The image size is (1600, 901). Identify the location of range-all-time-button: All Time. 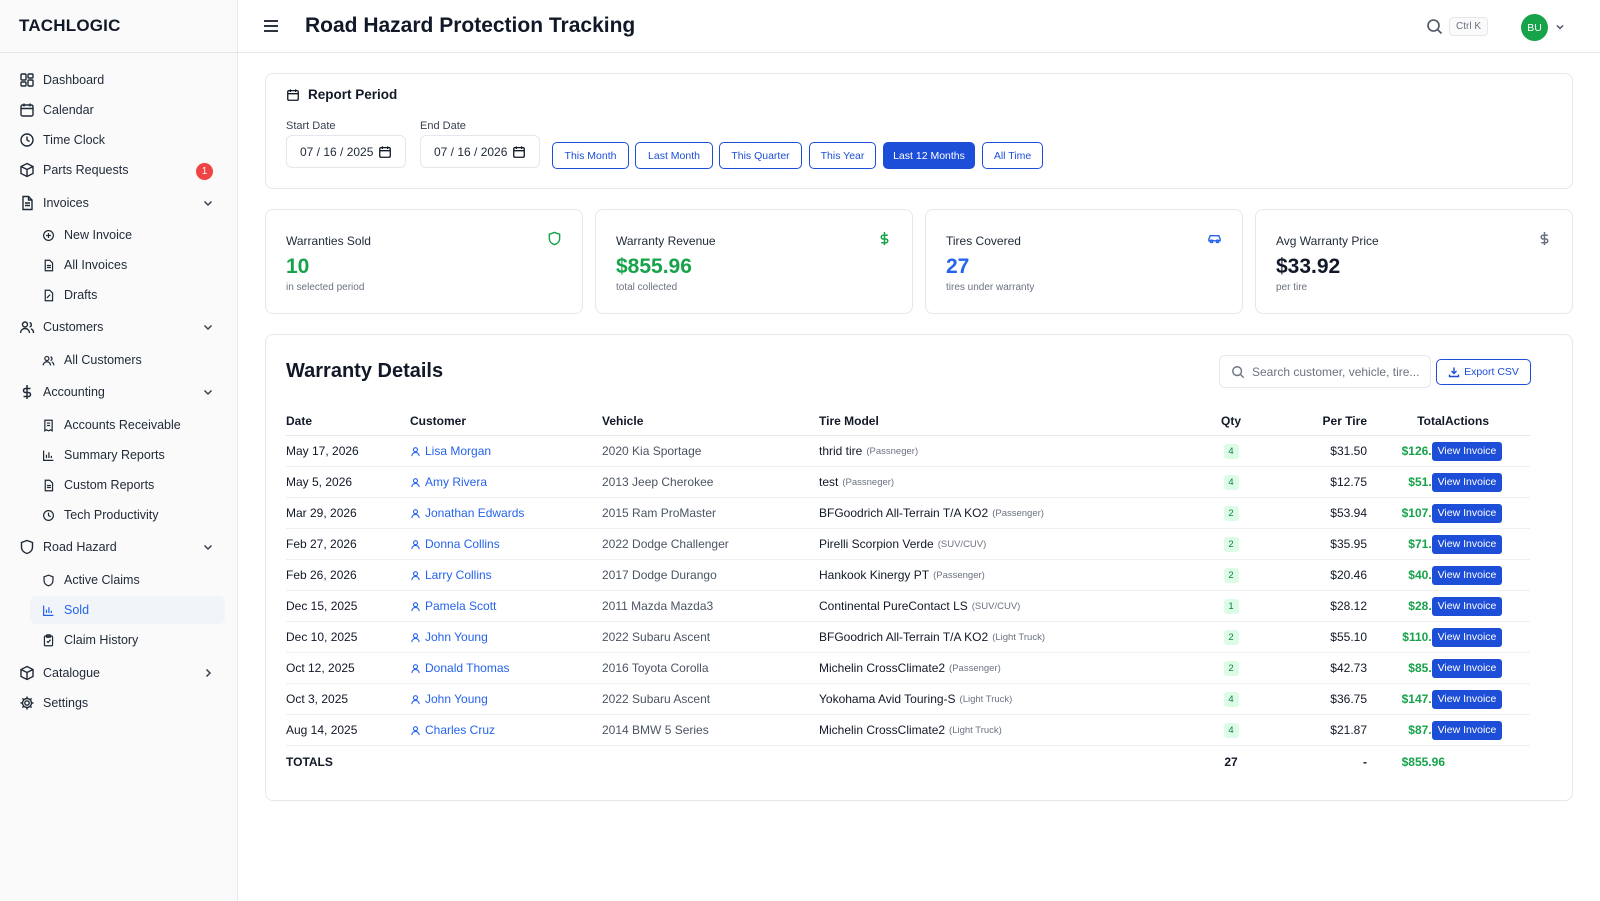
(1012, 155).